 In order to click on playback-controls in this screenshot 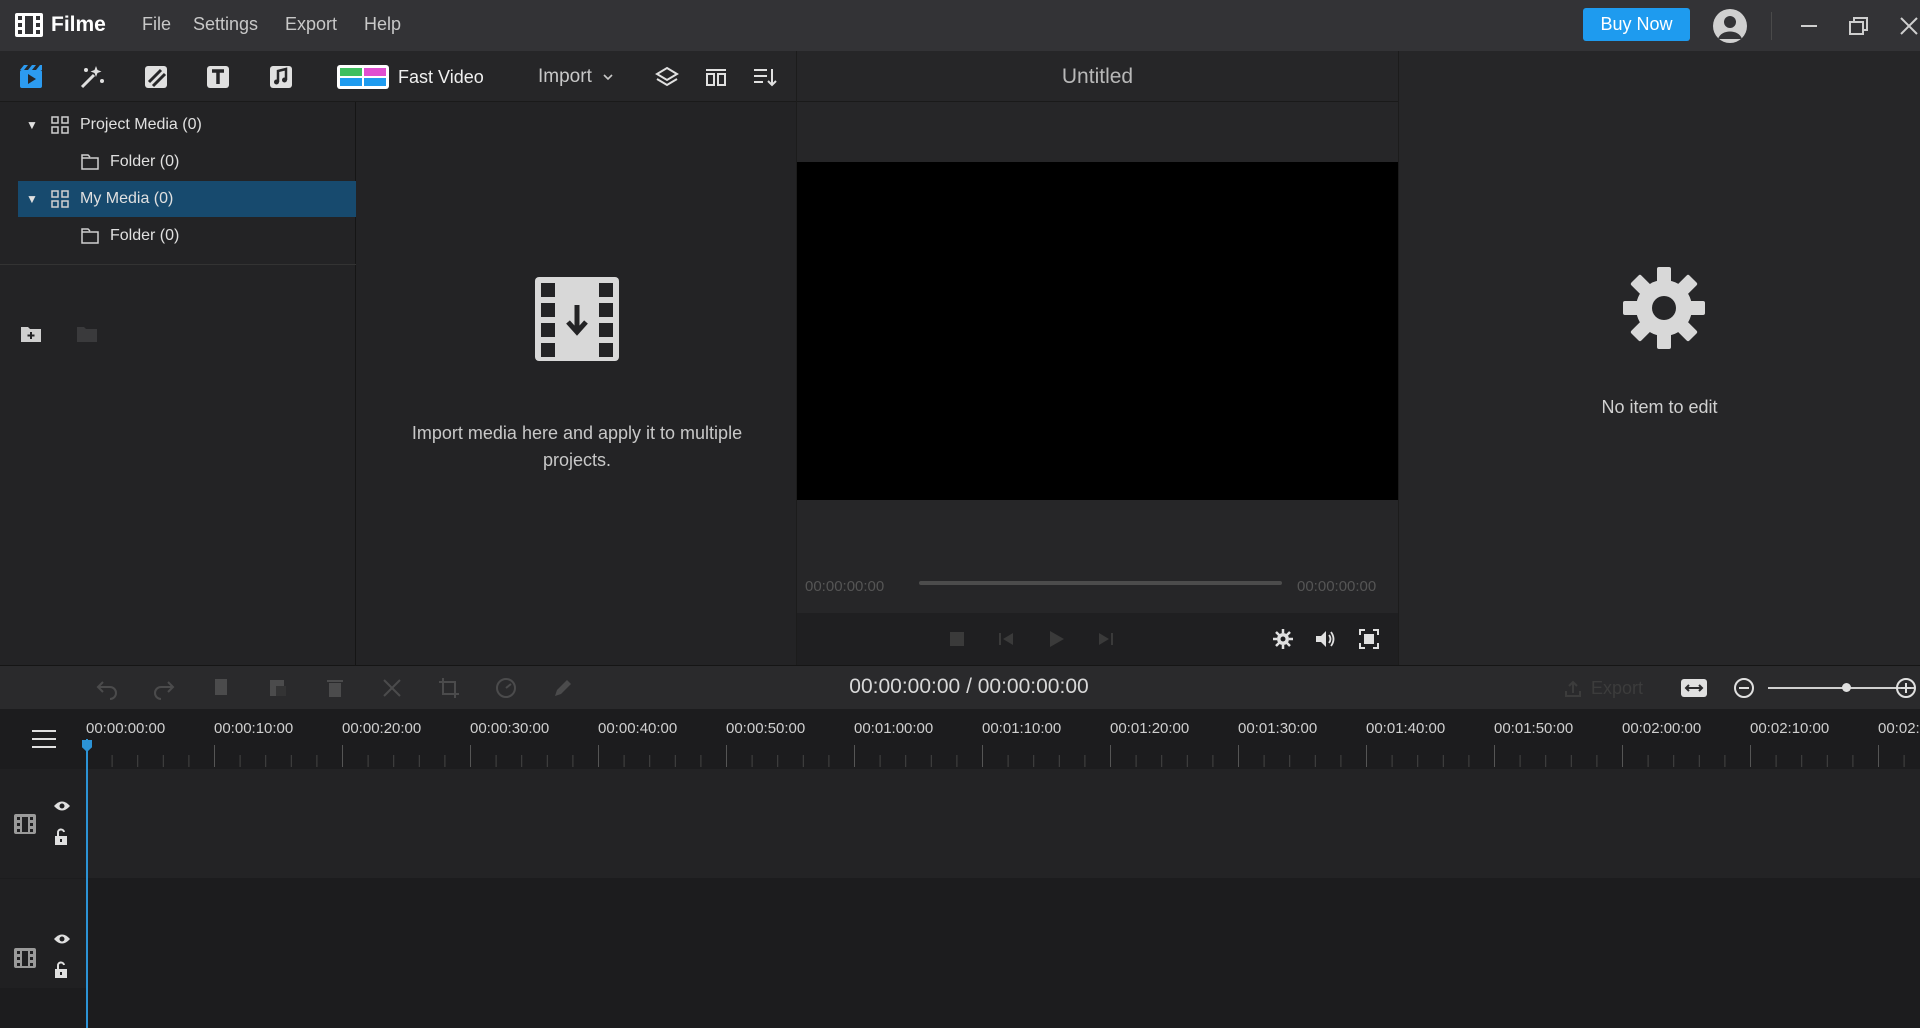, I will do `click(1097, 639)`.